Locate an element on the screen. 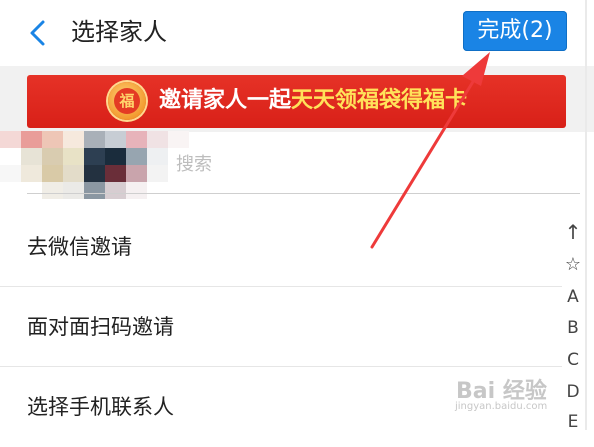 This screenshot has width=594, height=447. back-arrow-icon is located at coordinates (38, 33).